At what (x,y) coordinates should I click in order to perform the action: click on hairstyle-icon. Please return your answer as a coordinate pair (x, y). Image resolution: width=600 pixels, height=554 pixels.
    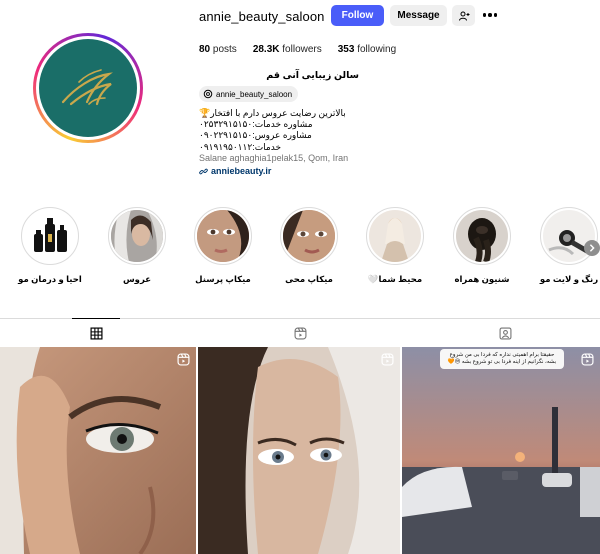
    Looking at the image, I should click on (482, 240).